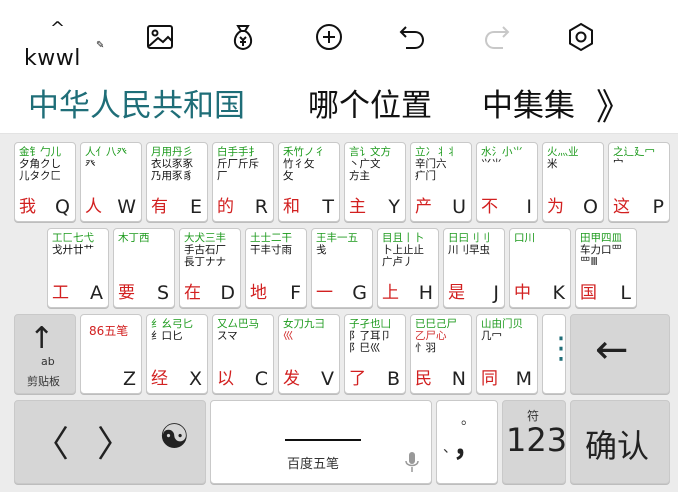  What do you see at coordinates (243, 354) in the screenshot?
I see `key-c: 又厶巴马 スマ 以 C` at bounding box center [243, 354].